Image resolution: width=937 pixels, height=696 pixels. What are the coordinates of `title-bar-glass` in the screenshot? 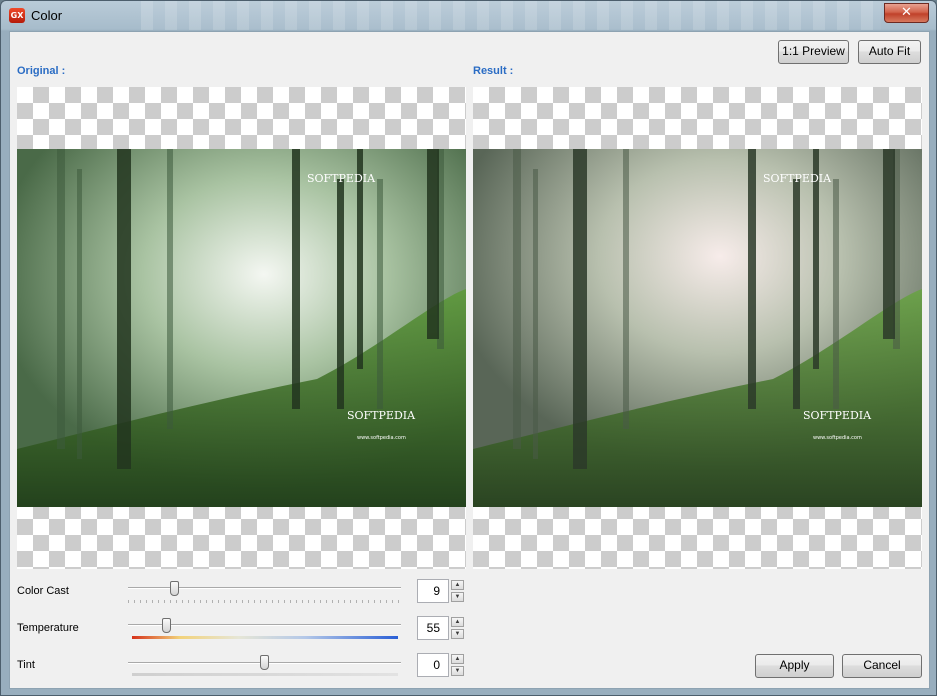 It's located at (511, 15).